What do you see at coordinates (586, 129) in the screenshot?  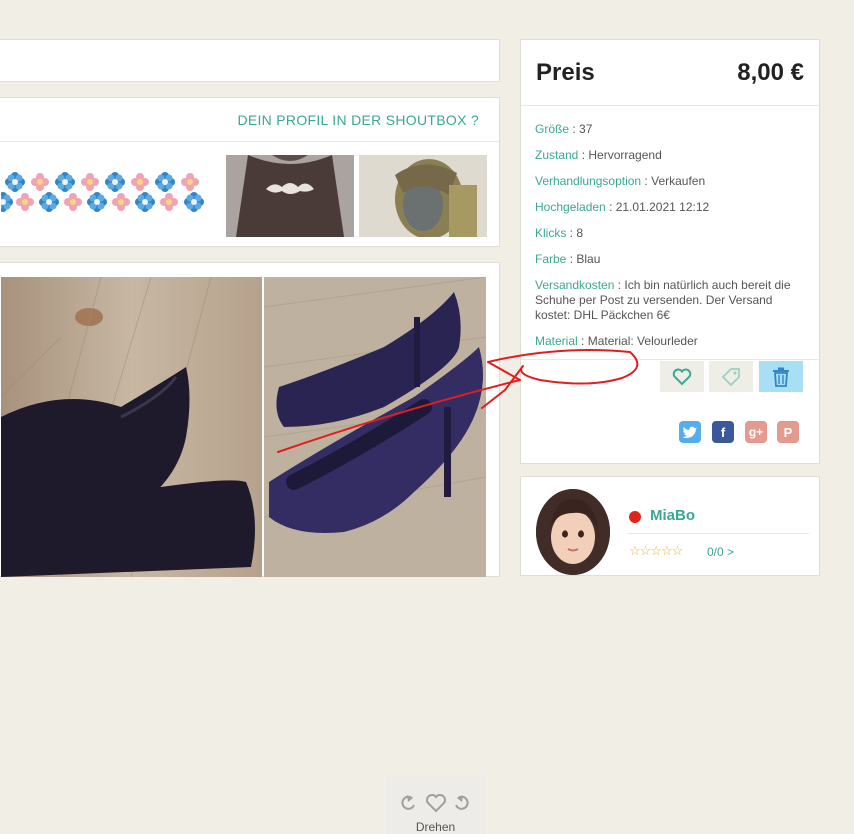 I see `detail-value: 37` at bounding box center [586, 129].